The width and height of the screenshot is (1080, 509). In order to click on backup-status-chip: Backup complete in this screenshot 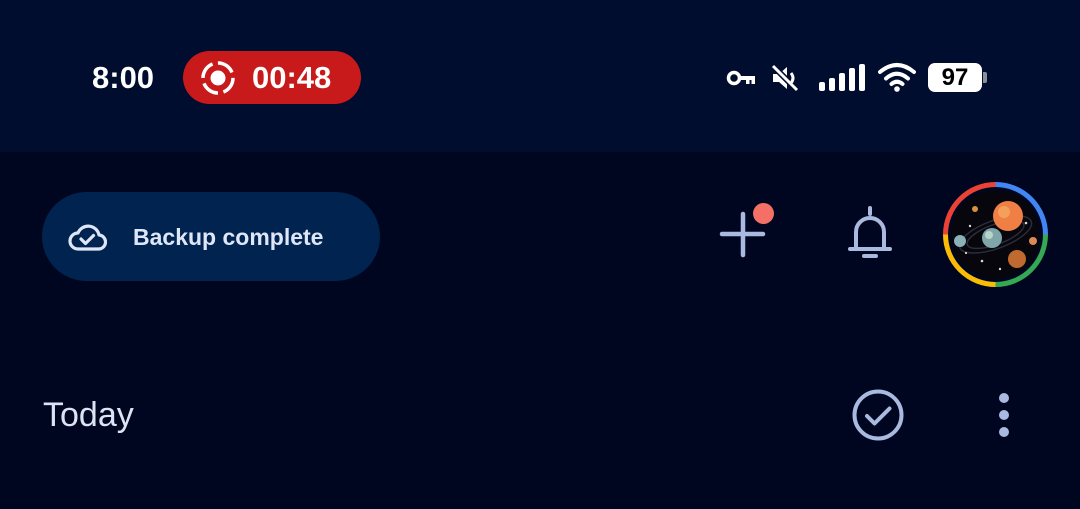, I will do `click(211, 236)`.